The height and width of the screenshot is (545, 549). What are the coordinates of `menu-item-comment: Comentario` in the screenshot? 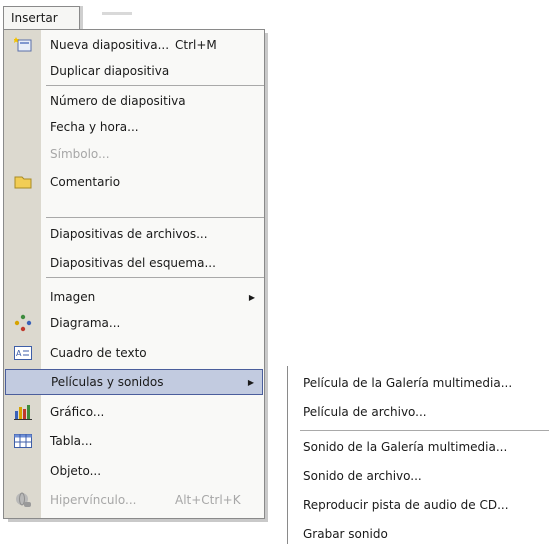 It's located at (134, 182).